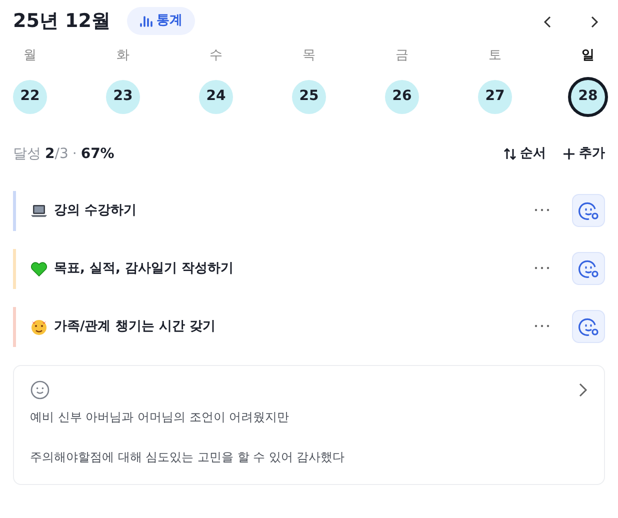 The image size is (618, 518). Describe the element at coordinates (39, 269) in the screenshot. I see `heart-icon` at that location.